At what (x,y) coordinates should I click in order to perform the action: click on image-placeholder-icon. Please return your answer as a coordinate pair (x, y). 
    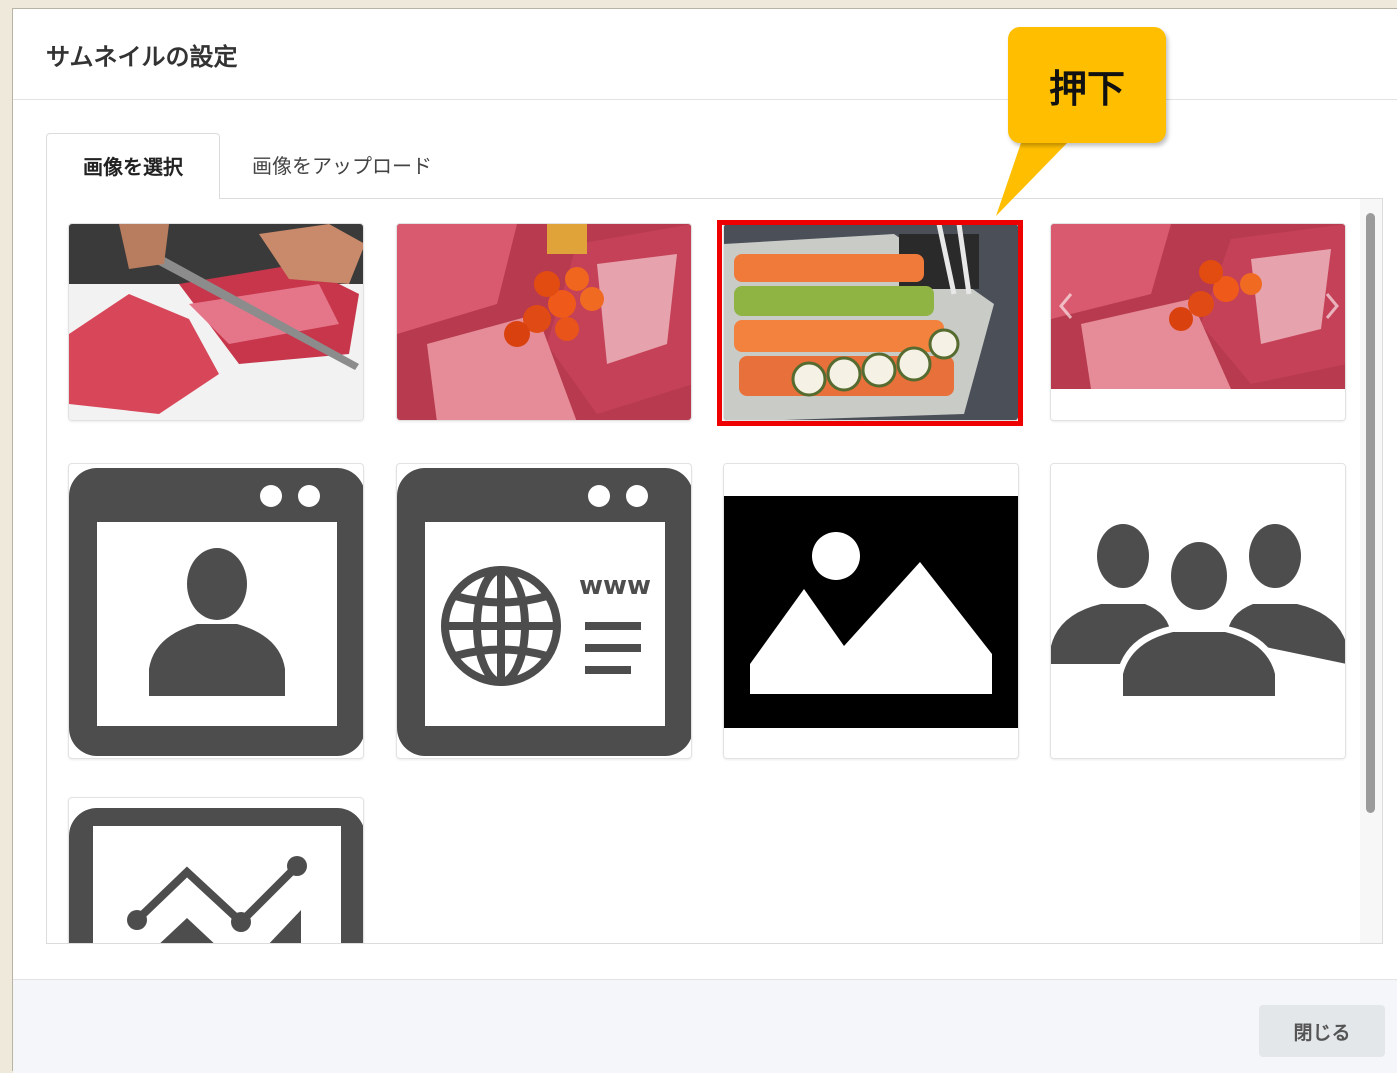
    Looking at the image, I should click on (871, 611).